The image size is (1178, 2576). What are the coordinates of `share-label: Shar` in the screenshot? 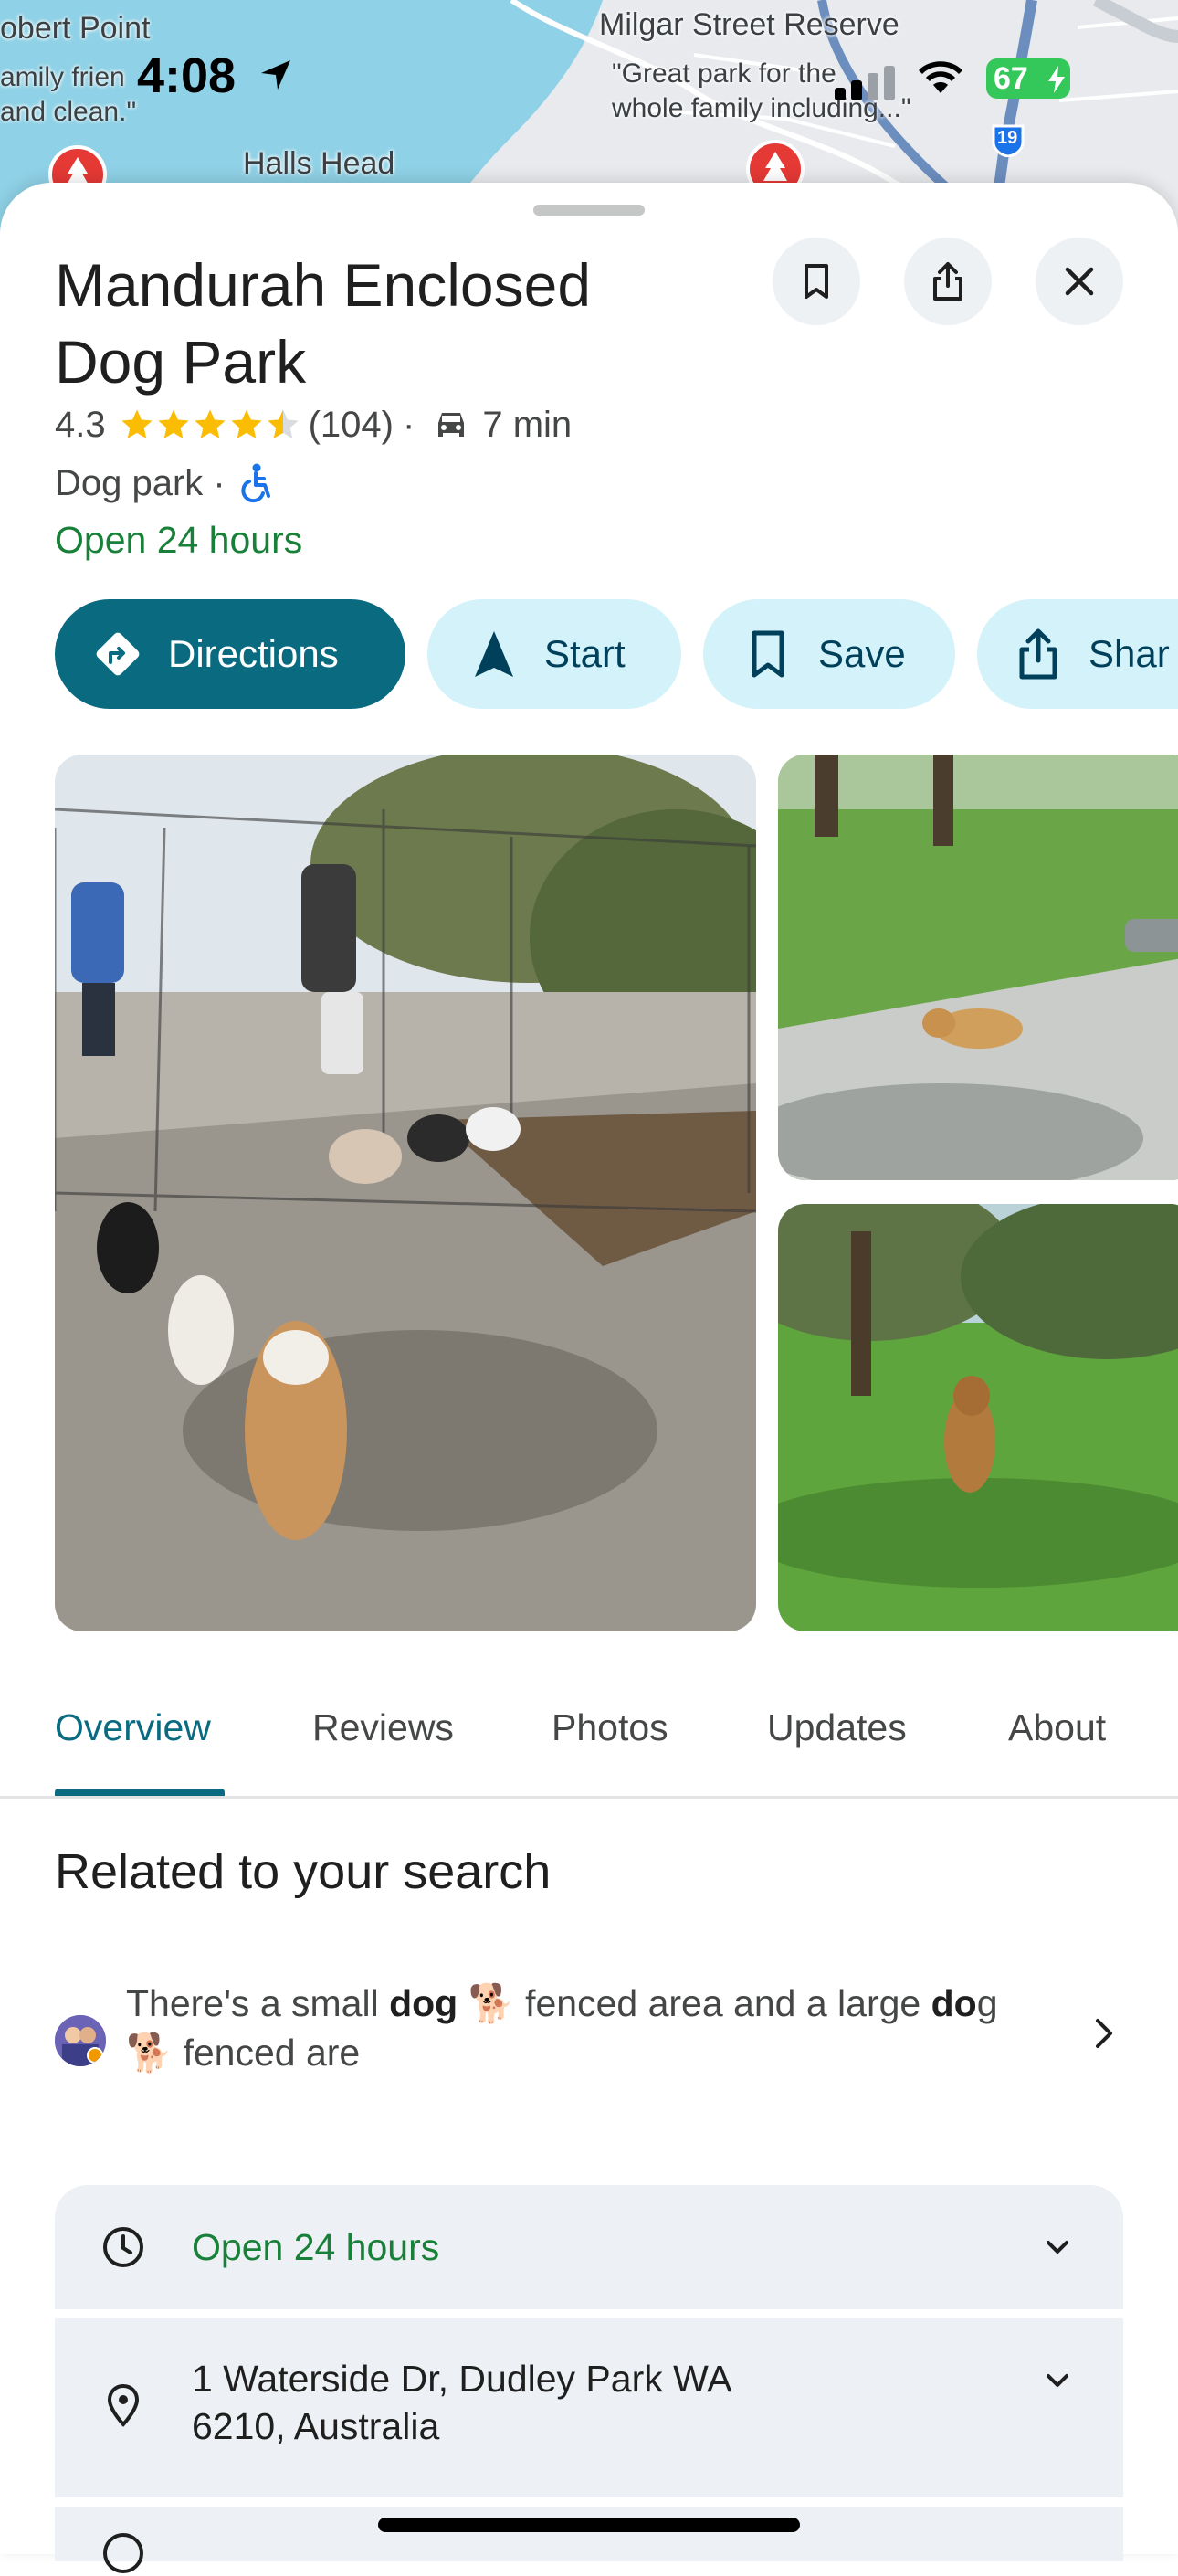 It's located at (1129, 653).